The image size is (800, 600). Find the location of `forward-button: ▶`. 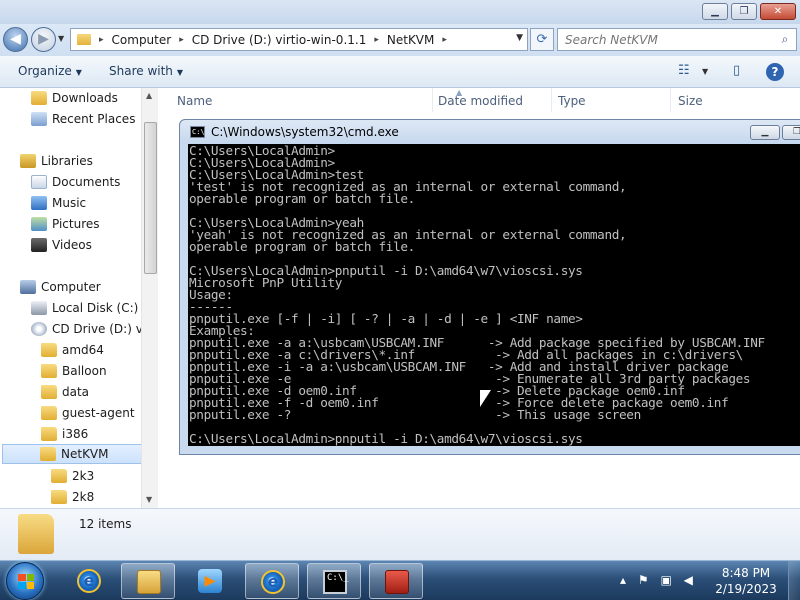

forward-button: ▶ is located at coordinates (43, 39).